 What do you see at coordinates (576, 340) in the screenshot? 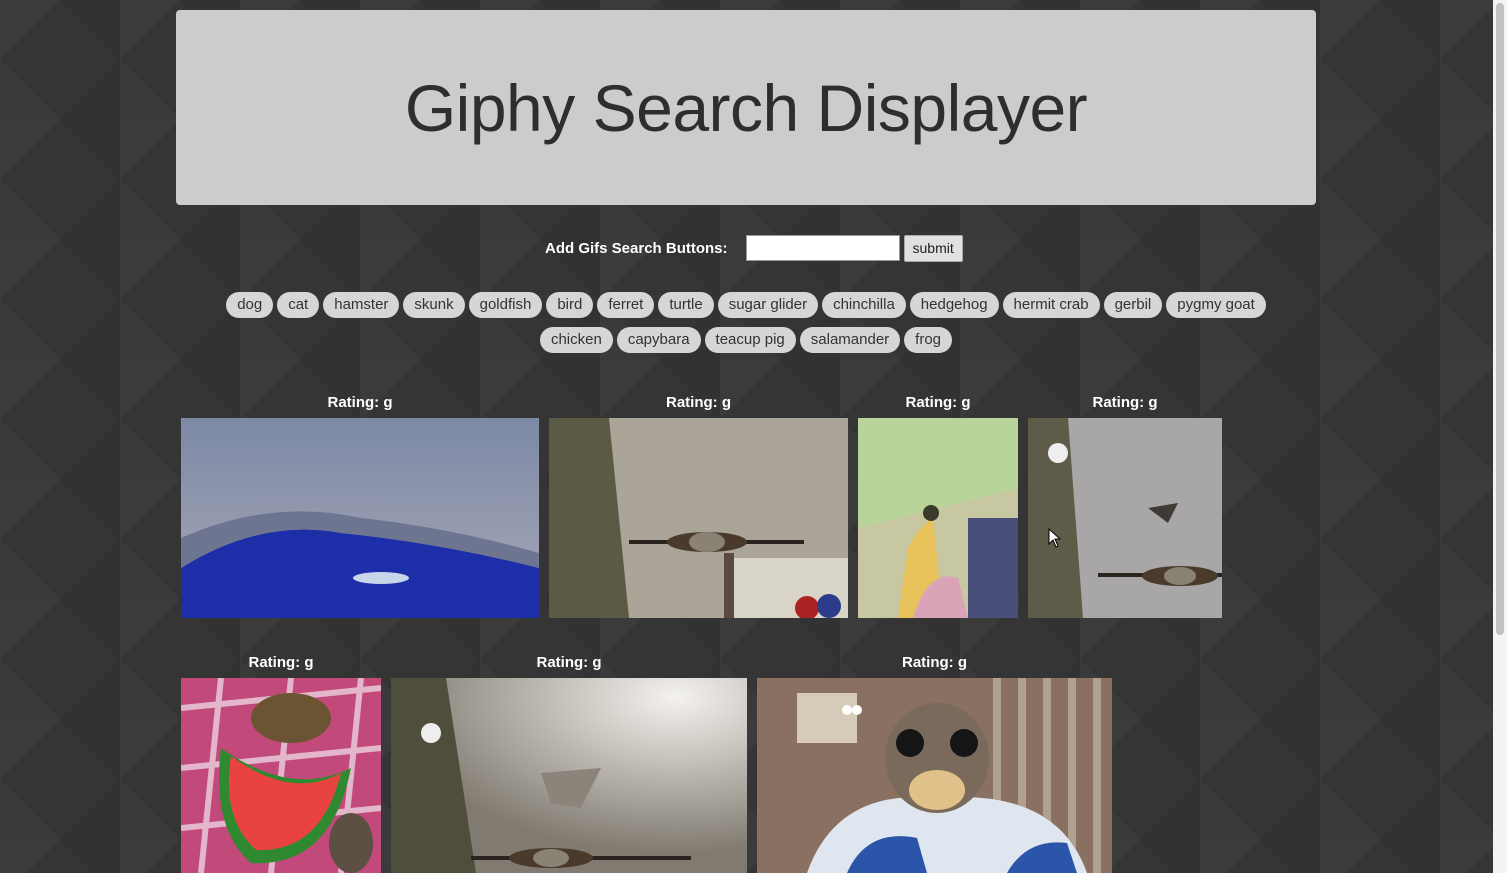
I see `search-button-chicken: chicken` at bounding box center [576, 340].